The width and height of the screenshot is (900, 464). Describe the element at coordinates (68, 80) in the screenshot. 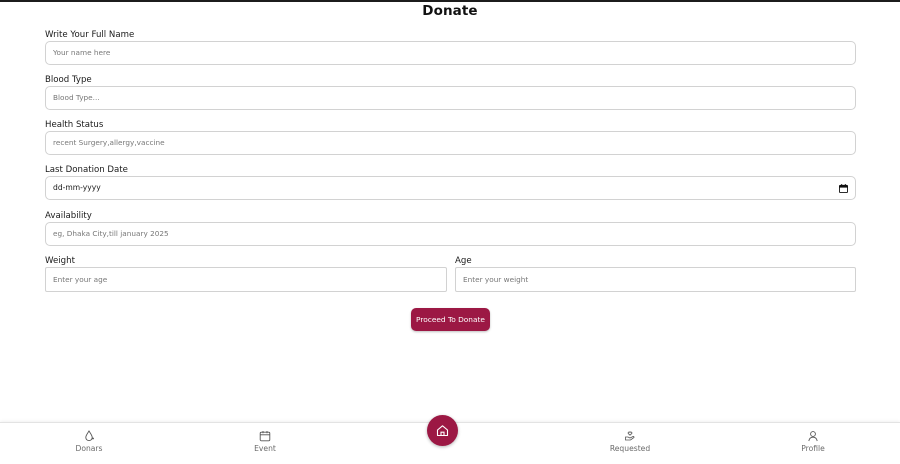

I see `blood-type-label: Blood Type` at that location.